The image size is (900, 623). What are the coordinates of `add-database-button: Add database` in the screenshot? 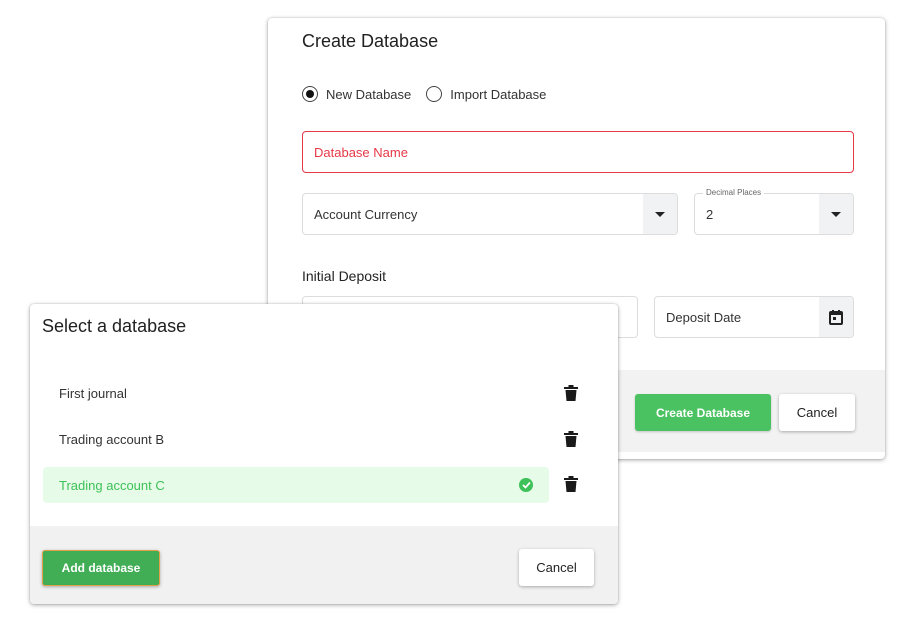 It's located at (101, 568).